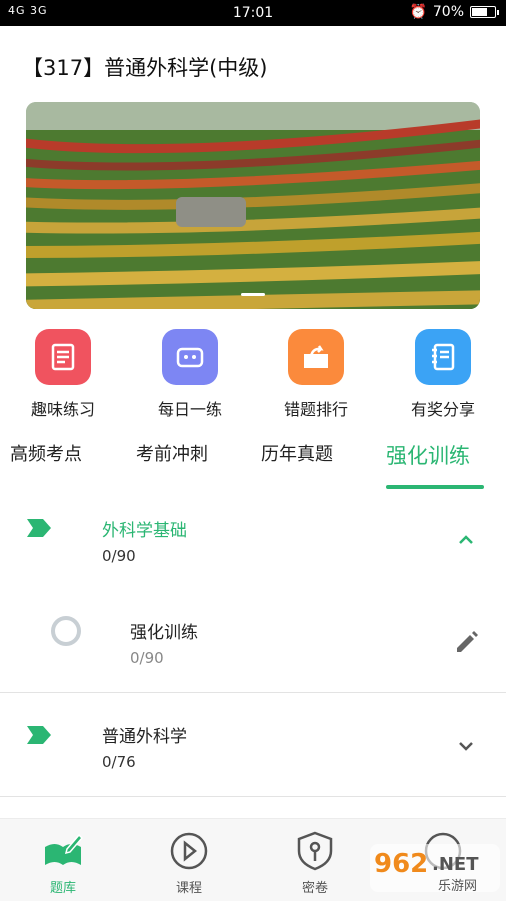 This screenshot has width=506, height=901. Describe the element at coordinates (64, 849) in the screenshot. I see `book-pen-icon` at that location.